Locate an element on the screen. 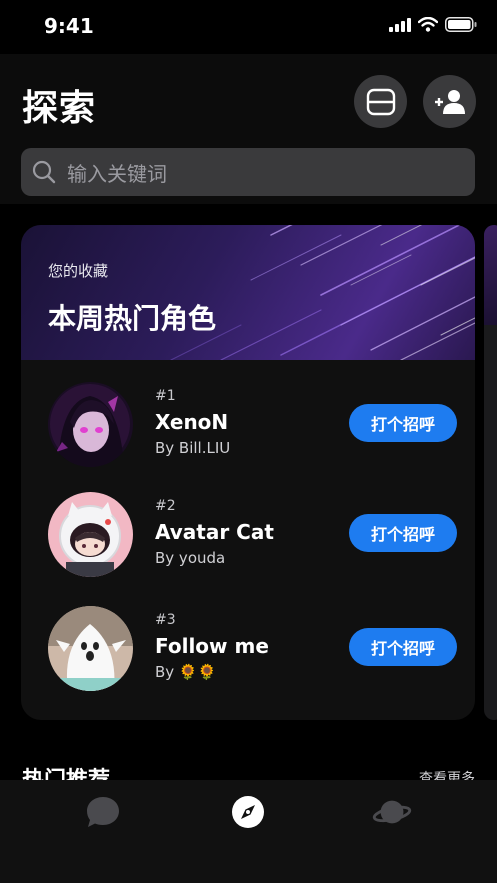 The image size is (497, 883). character-row: #2 Avatar Cat By youda 打个招呼 is located at coordinates (248, 537).